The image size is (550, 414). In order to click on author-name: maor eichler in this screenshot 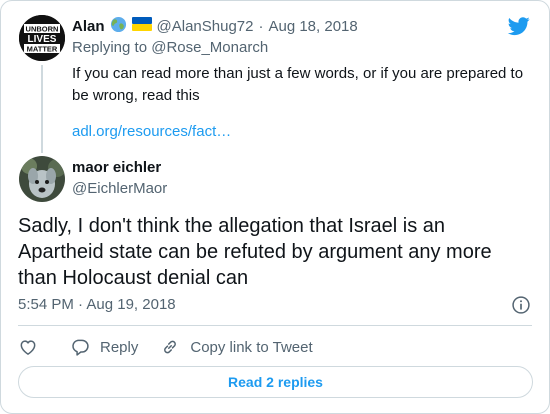, I will do `click(116, 167)`.